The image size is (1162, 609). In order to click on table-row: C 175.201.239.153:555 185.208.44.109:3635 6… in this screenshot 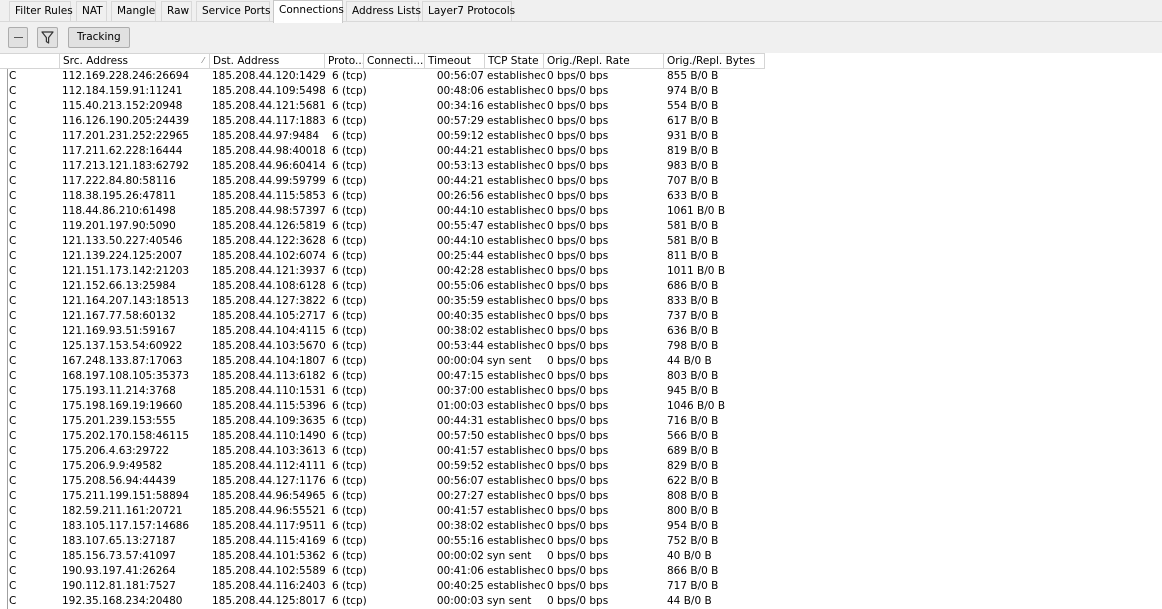, I will do `click(382, 421)`.